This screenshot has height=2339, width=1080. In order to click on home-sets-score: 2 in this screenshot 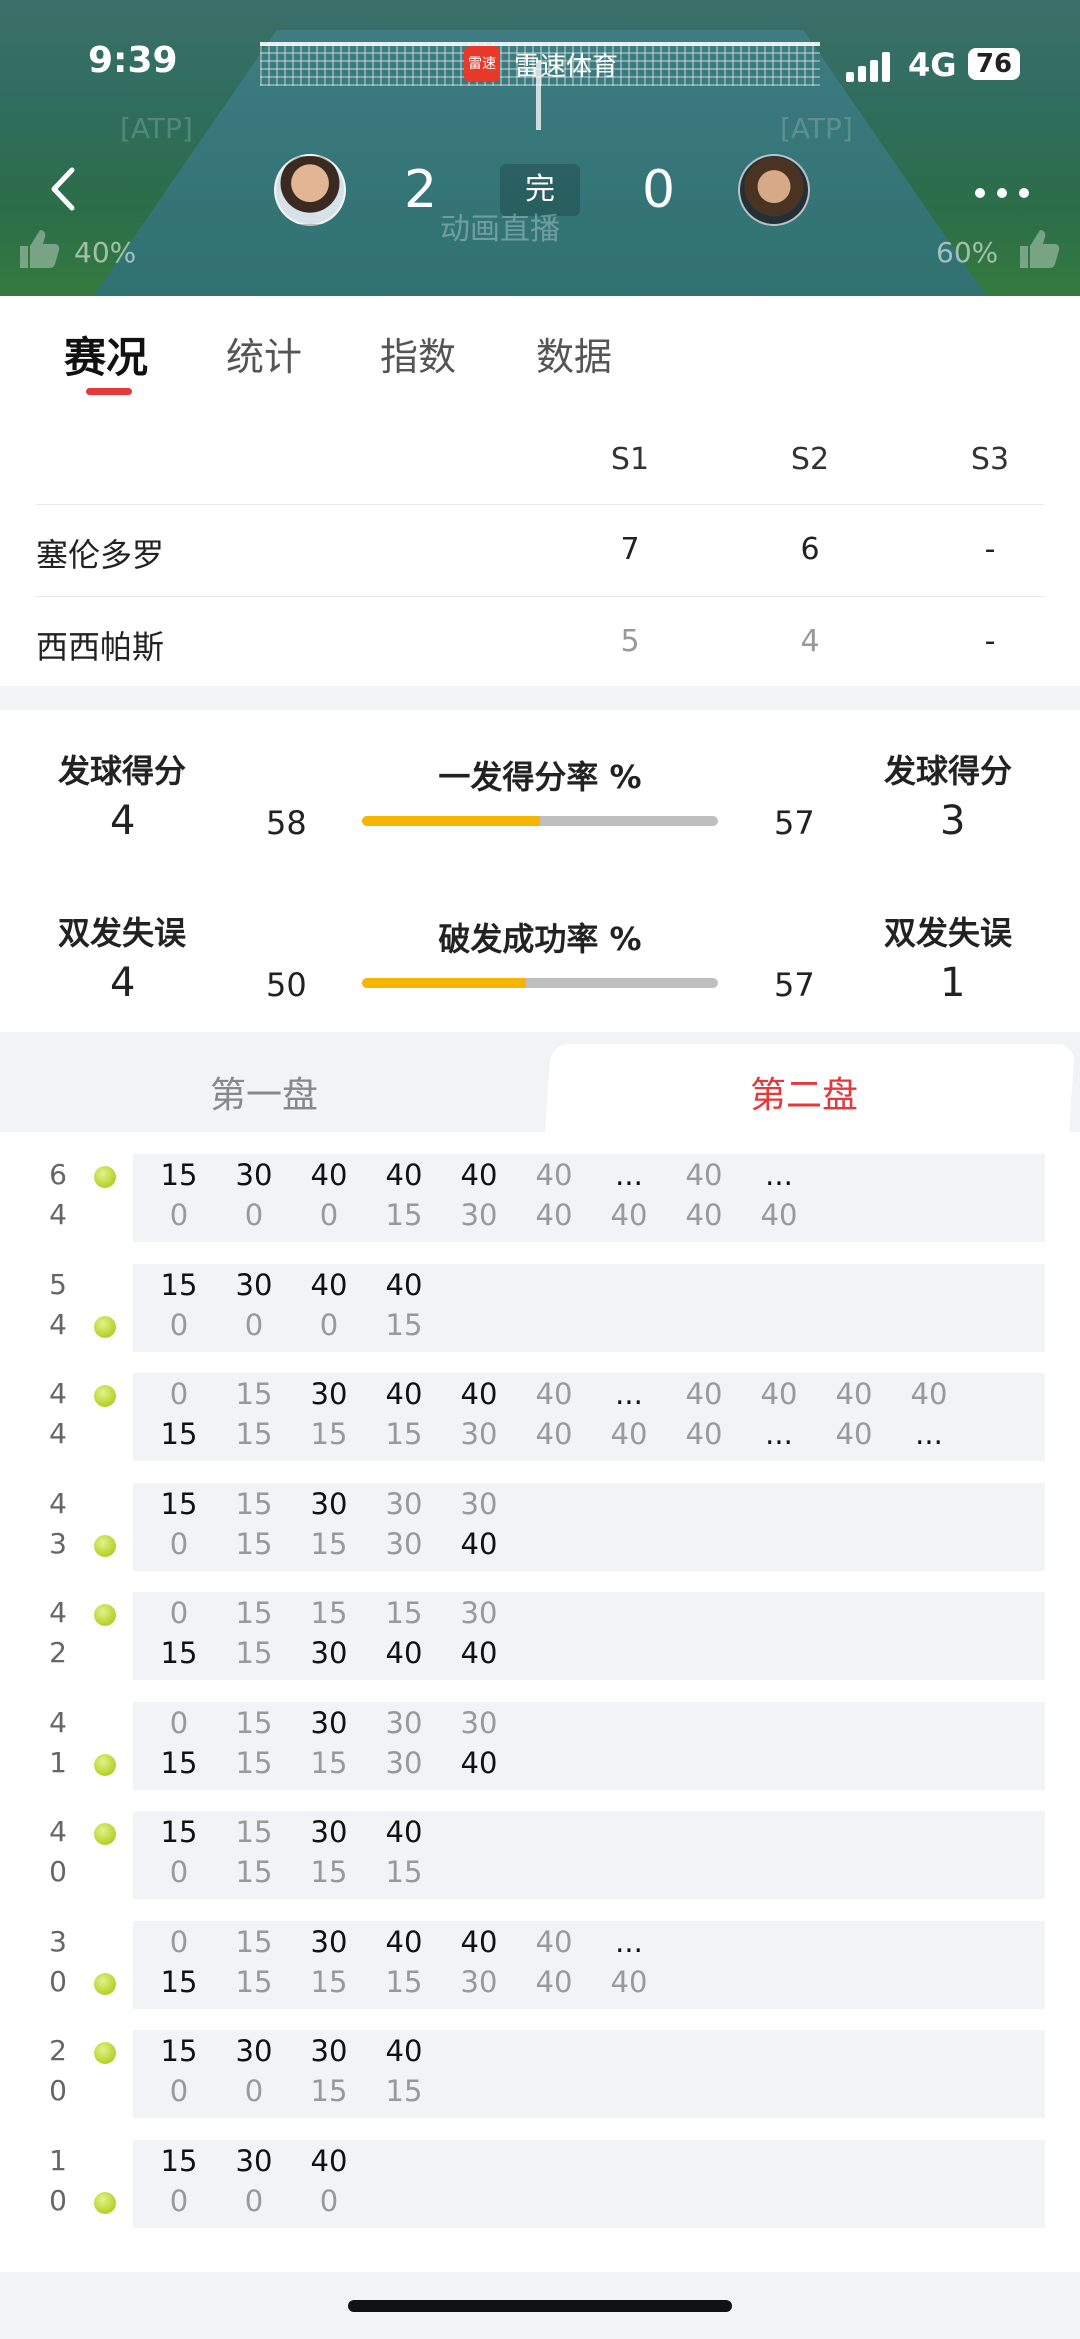, I will do `click(421, 190)`.